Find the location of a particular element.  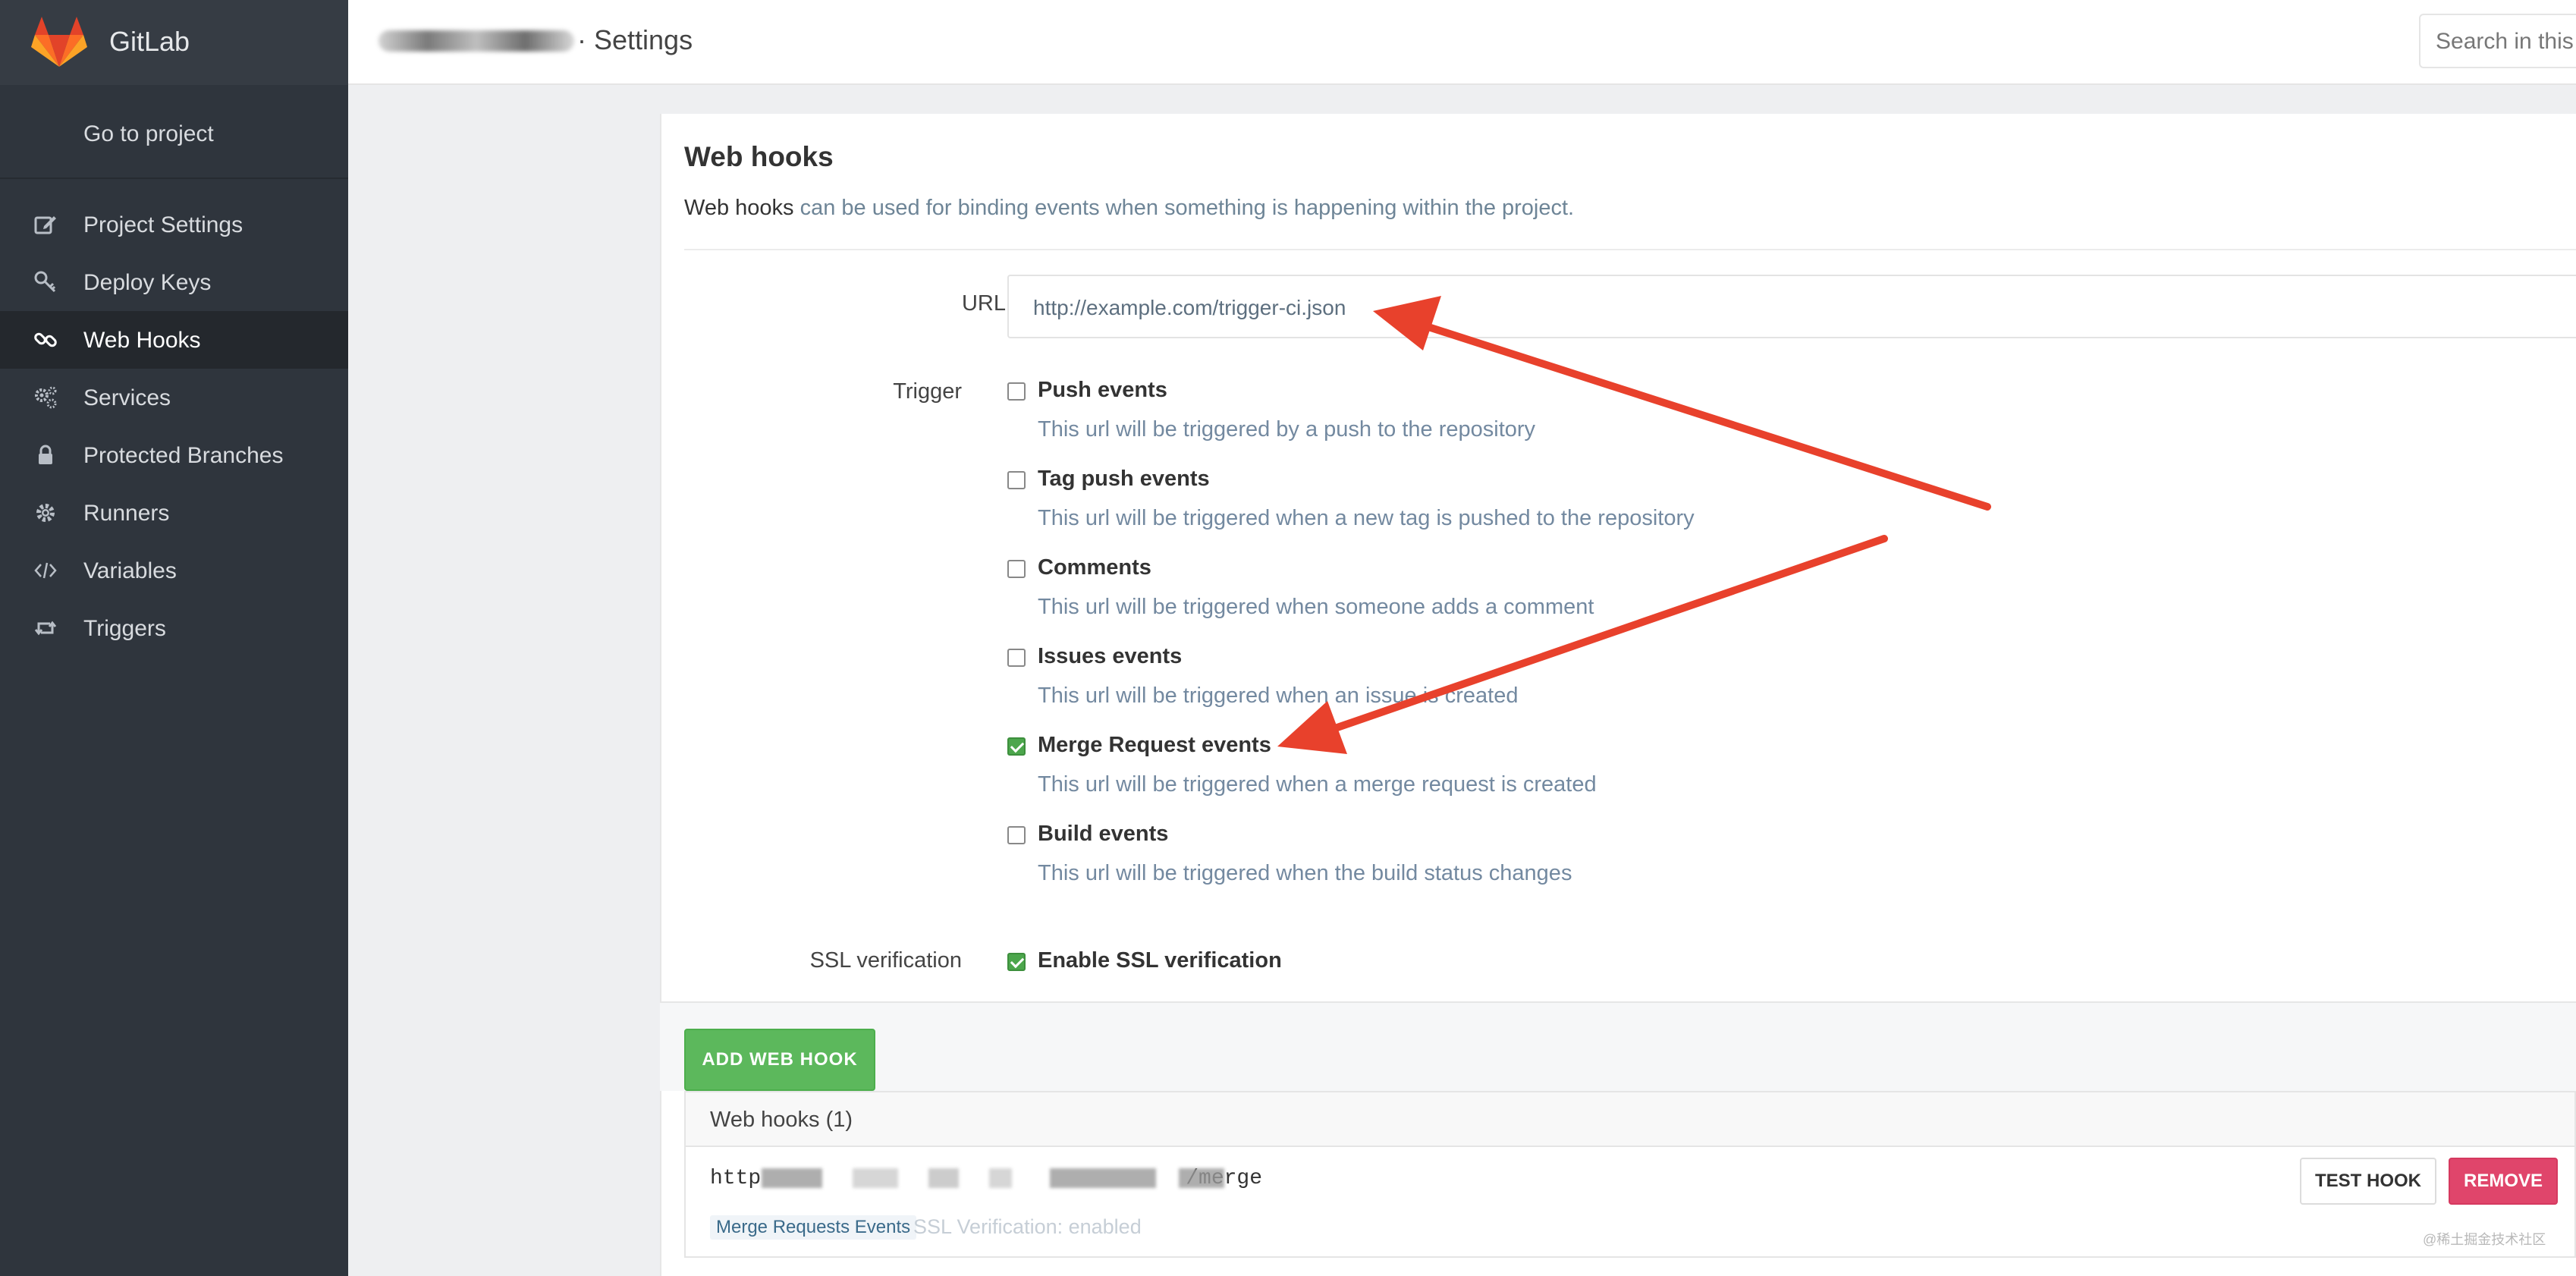

url-label: URL is located at coordinates (983, 303).